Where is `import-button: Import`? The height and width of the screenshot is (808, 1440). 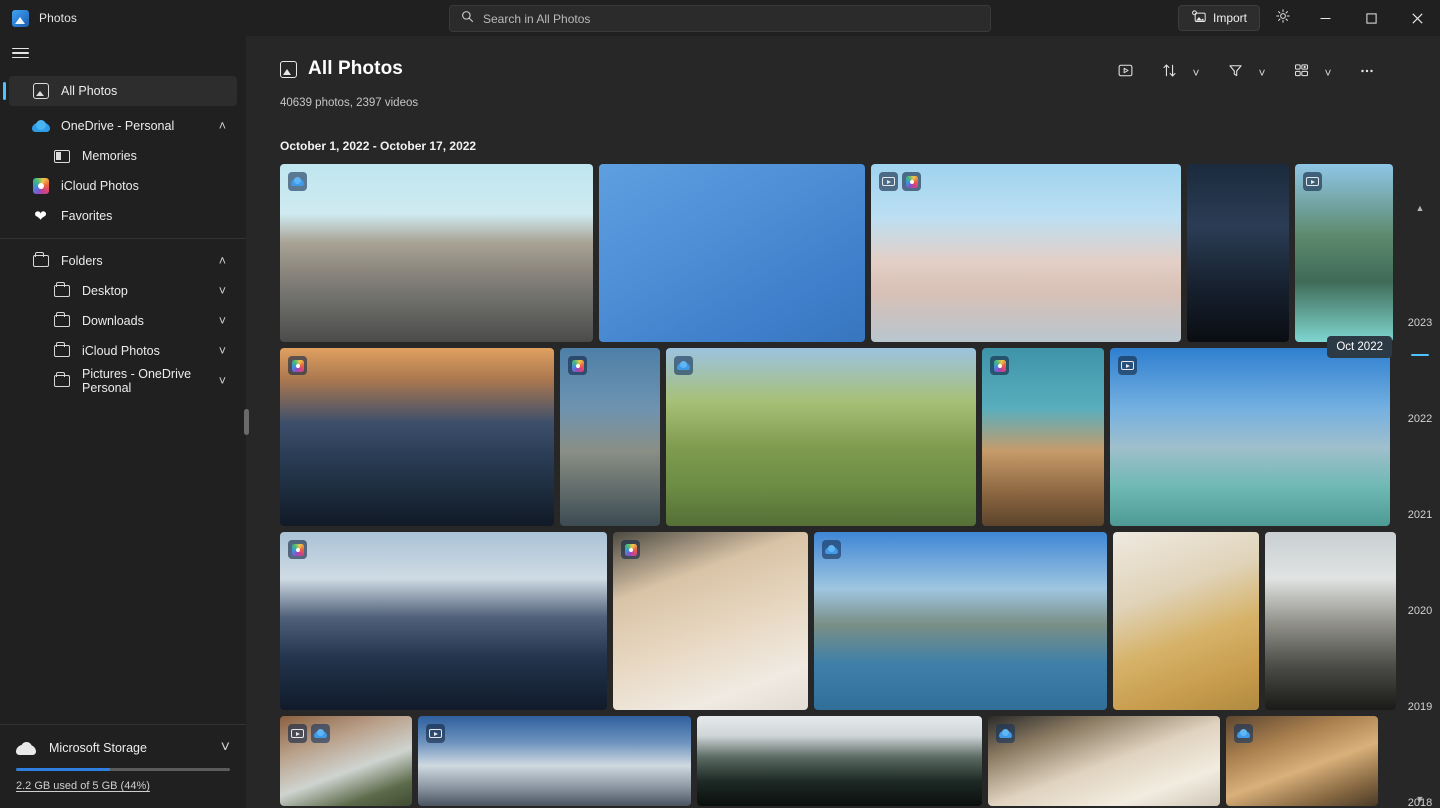 import-button: Import is located at coordinates (1218, 18).